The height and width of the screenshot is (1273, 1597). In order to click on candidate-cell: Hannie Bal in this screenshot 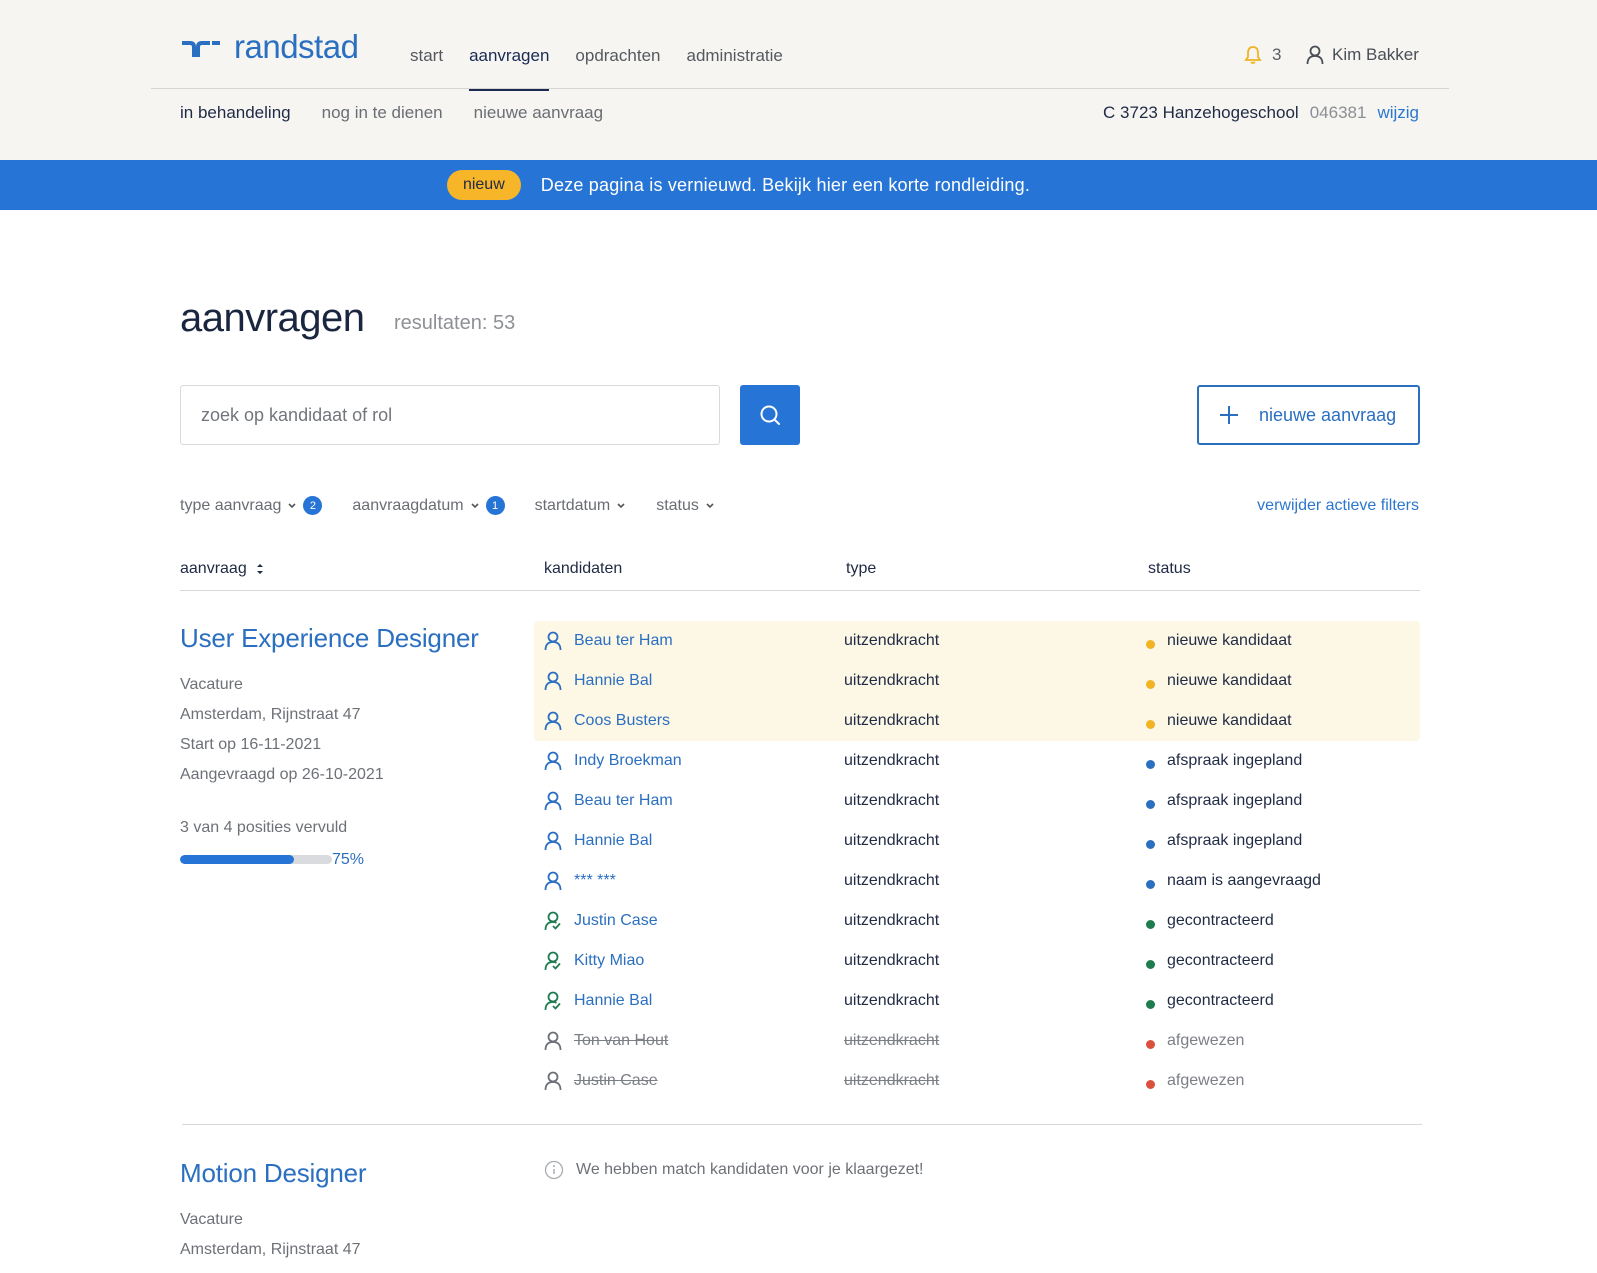, I will do `click(694, 1001)`.